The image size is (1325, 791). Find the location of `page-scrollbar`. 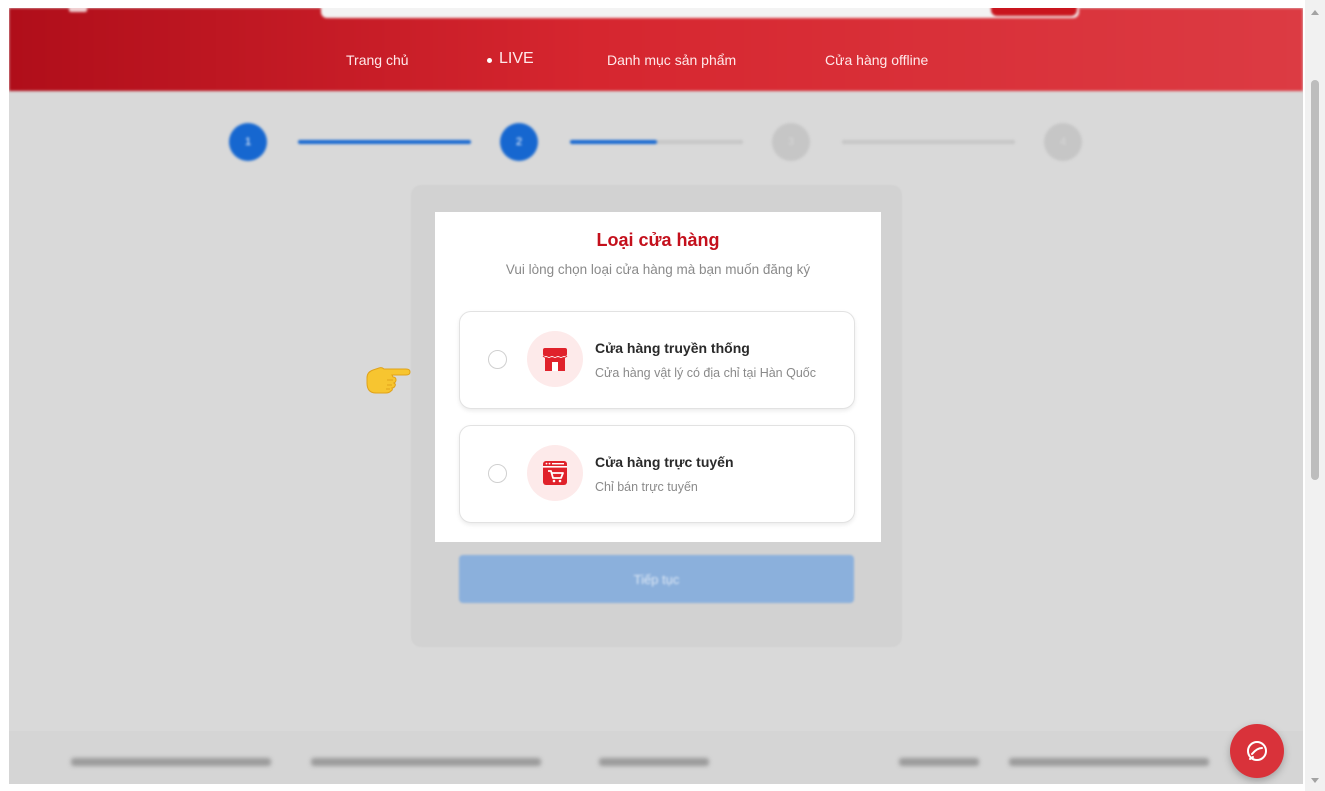

page-scrollbar is located at coordinates (1315, 395).